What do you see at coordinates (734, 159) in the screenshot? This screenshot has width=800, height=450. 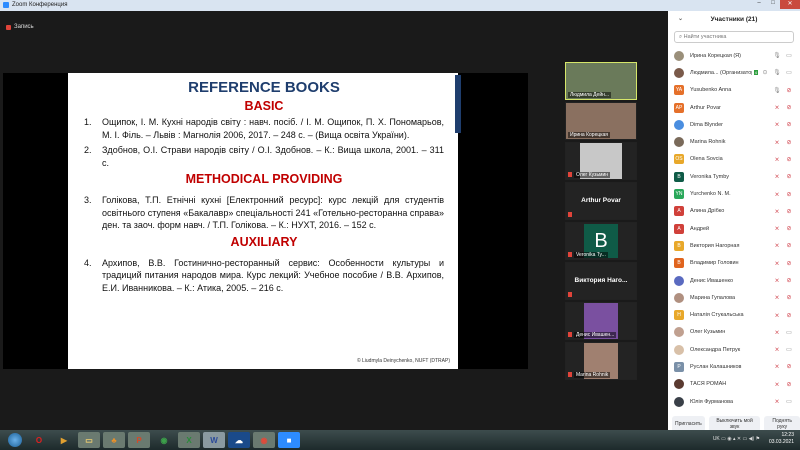 I see `participant-item: OS Olena Sovcia ⨯ ⊘` at bounding box center [734, 159].